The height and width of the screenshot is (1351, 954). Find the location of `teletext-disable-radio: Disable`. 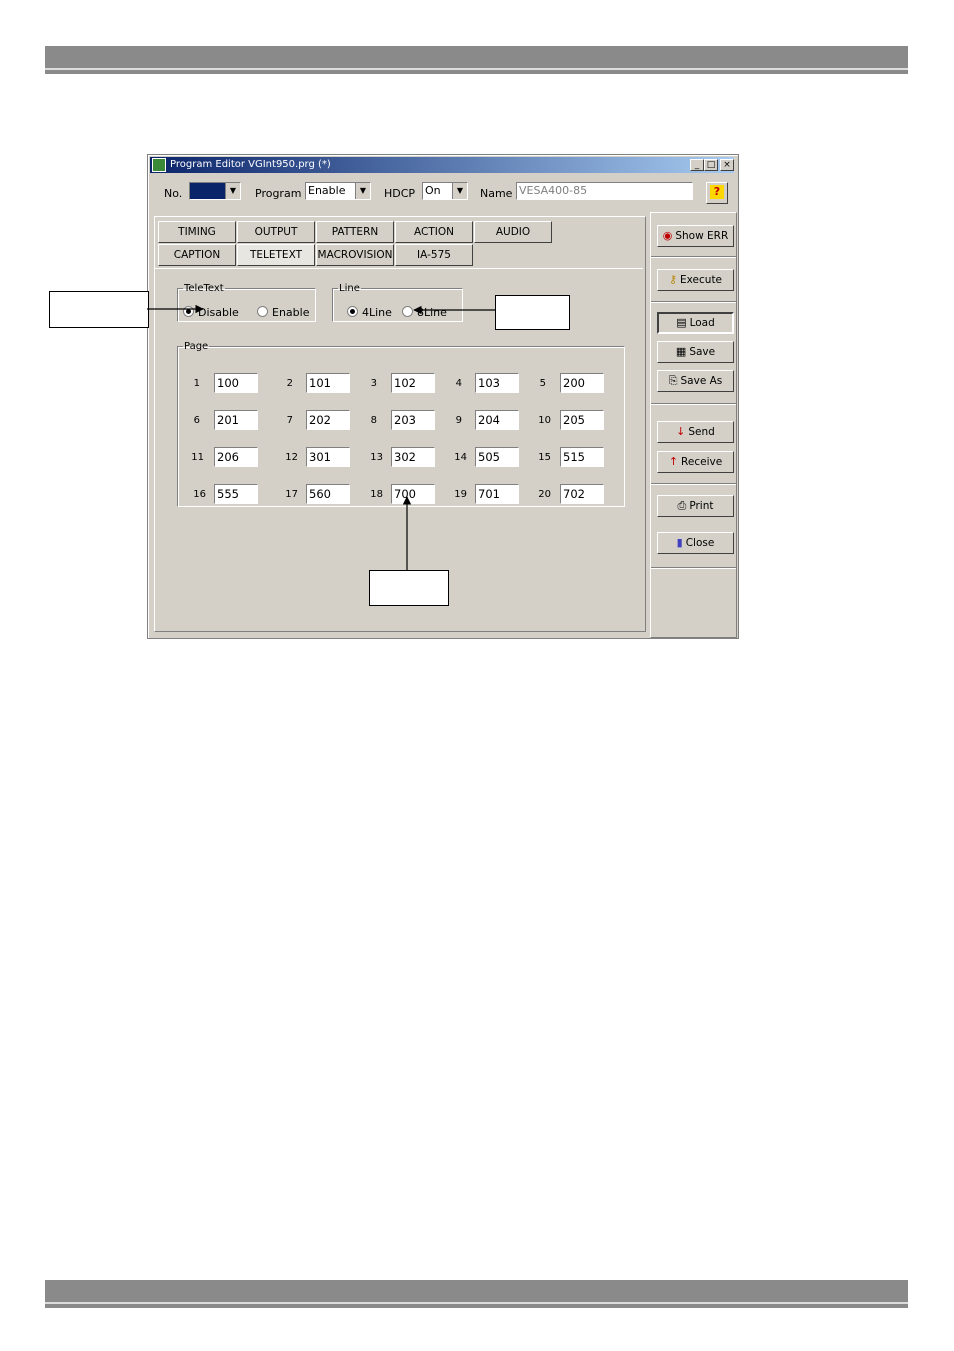

teletext-disable-radio: Disable is located at coordinates (211, 312).